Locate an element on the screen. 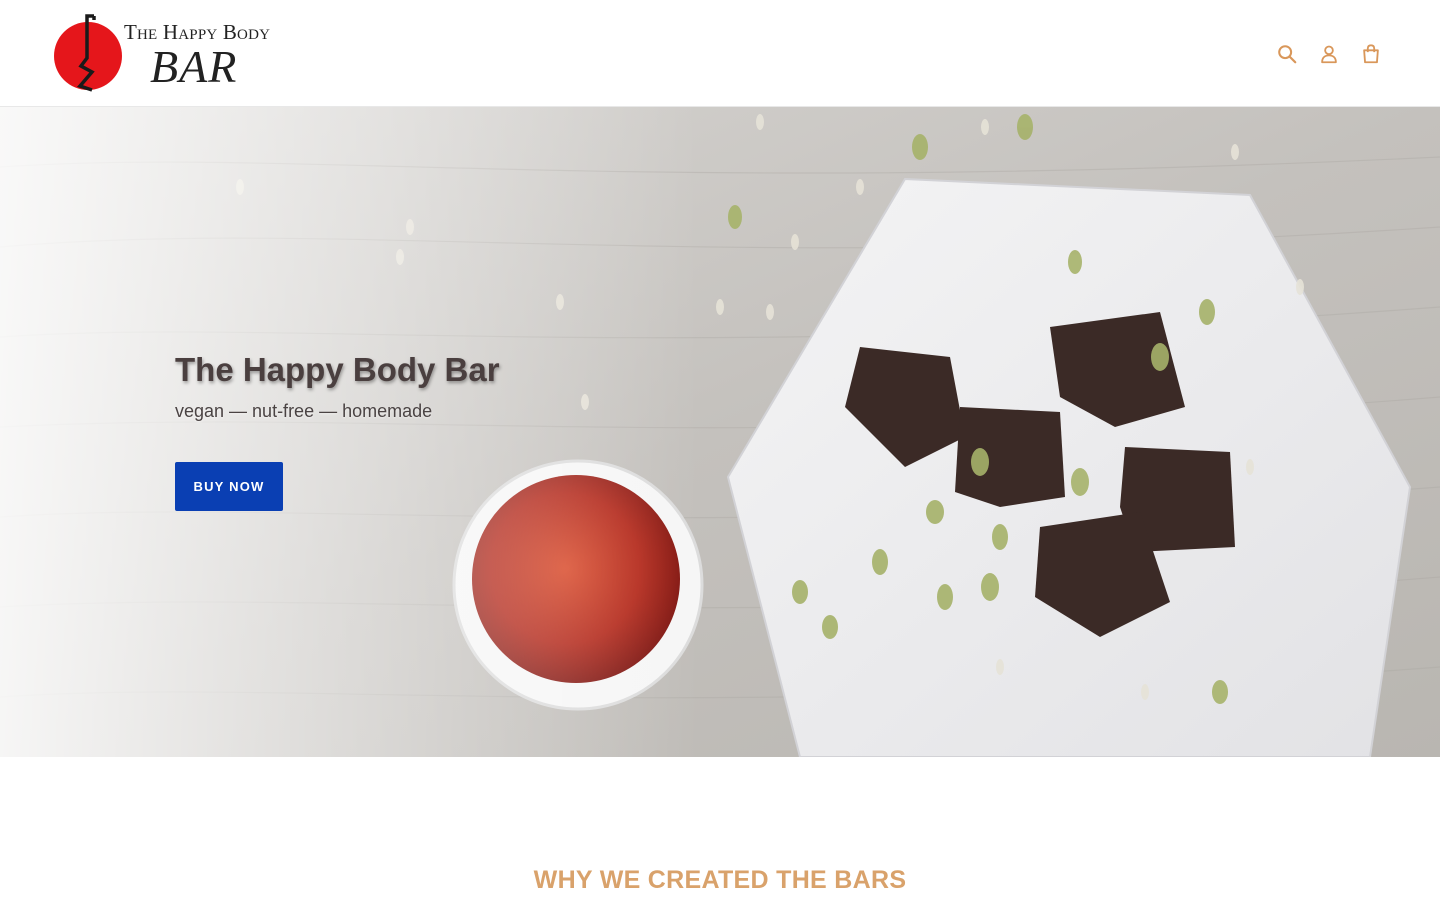 This screenshot has width=1440, height=900. header-icons is located at coordinates (1329, 54).